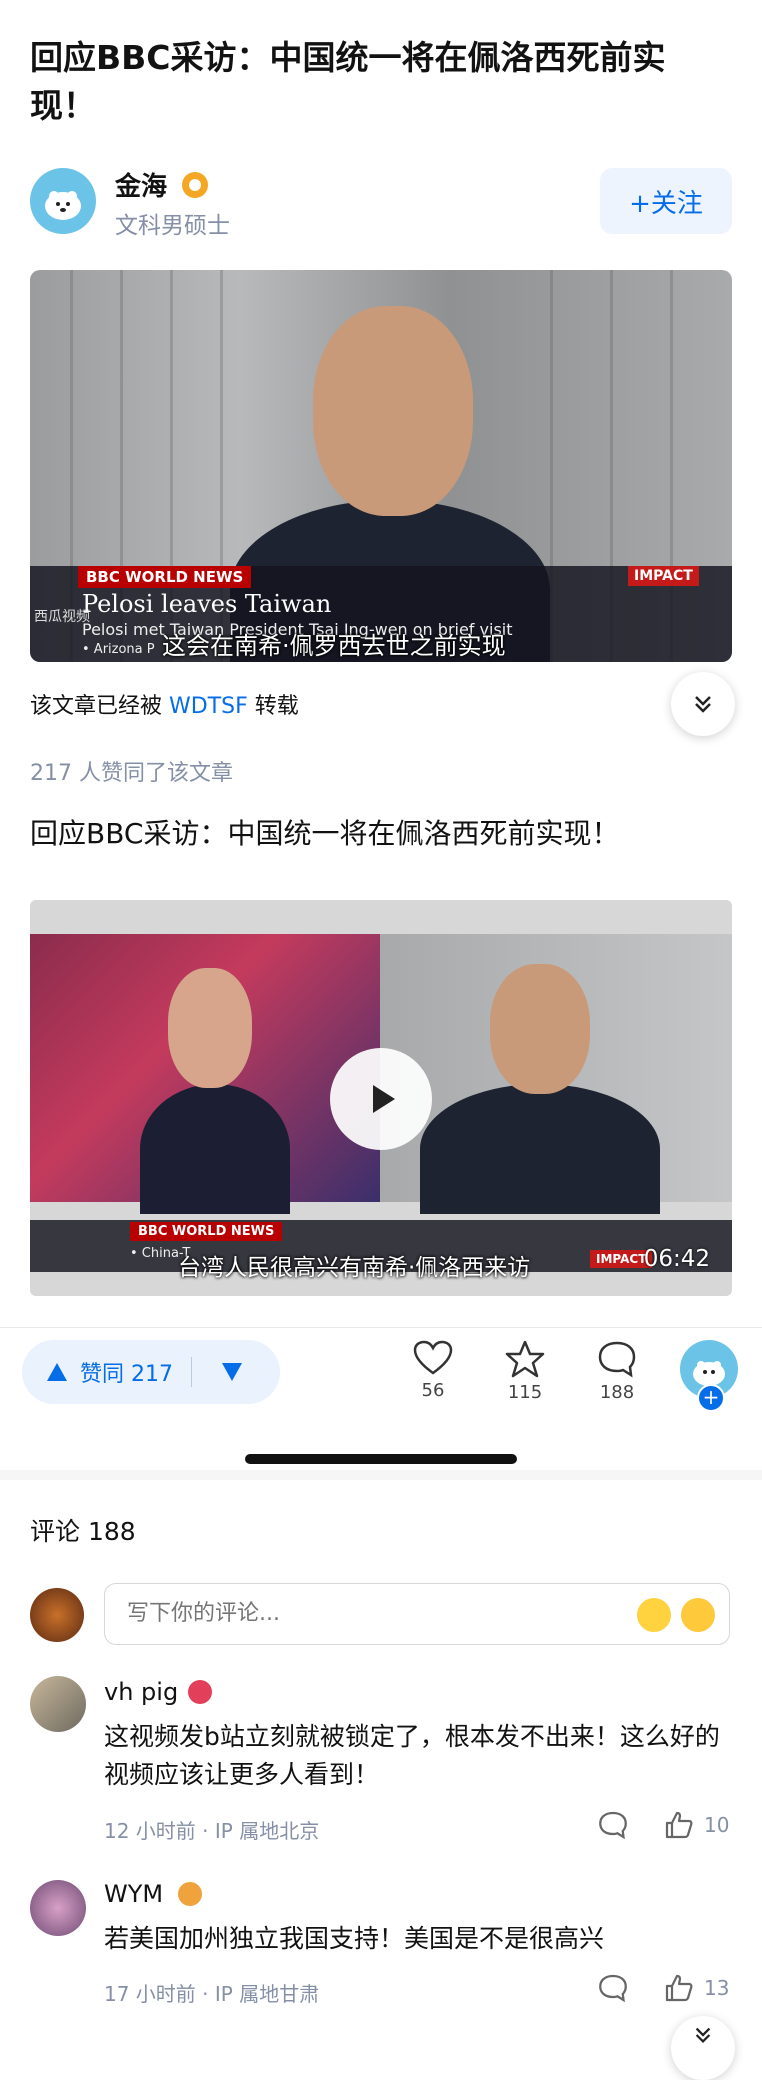 Image resolution: width=762 pixels, height=2080 pixels. I want to click on play-icon, so click(381, 1099).